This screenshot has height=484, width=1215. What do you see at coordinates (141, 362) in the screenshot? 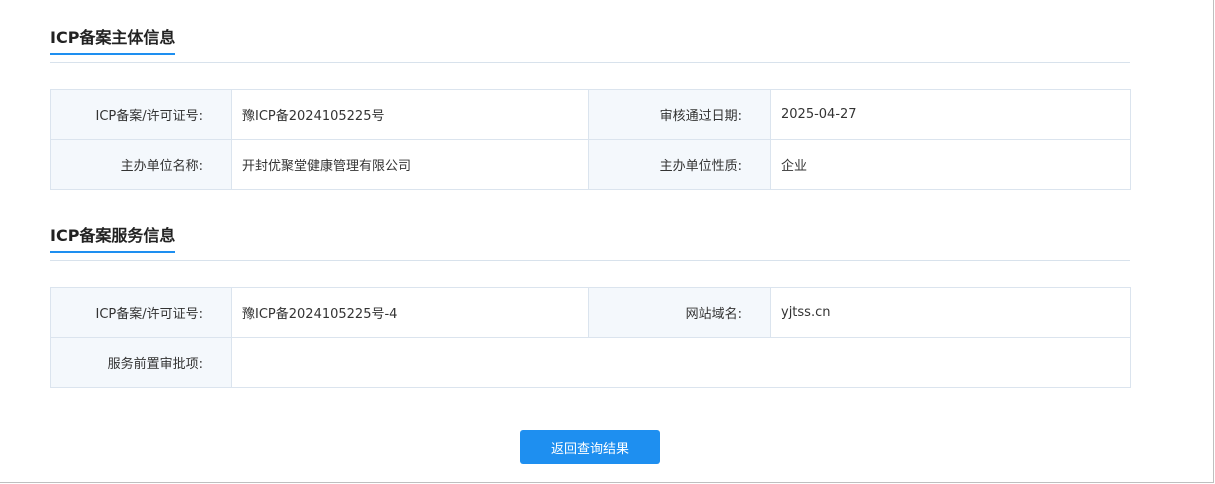
I see `pre-approval-label: 服务前置审批项:` at bounding box center [141, 362].